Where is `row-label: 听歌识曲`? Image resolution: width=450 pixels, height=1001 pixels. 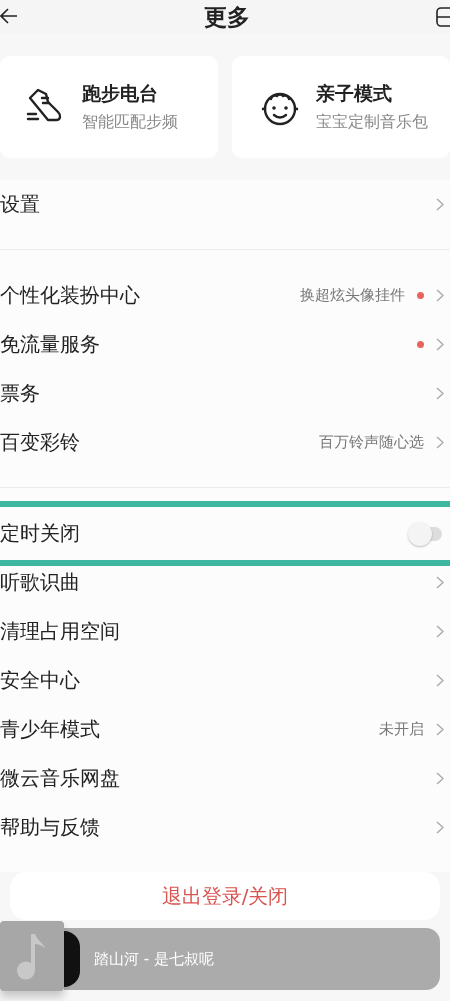 row-label: 听歌识曲 is located at coordinates (40, 582).